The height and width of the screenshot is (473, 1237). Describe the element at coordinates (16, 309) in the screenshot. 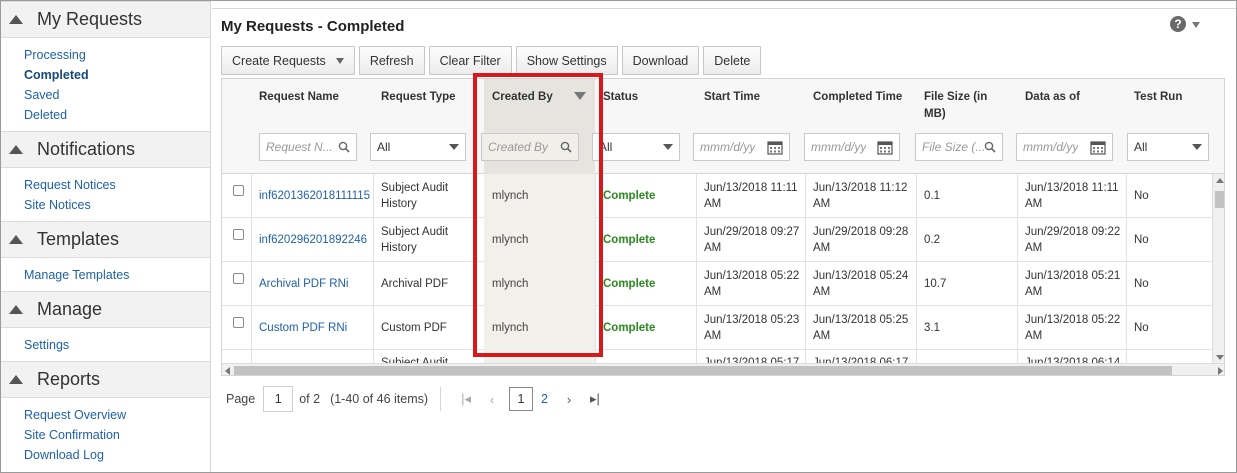

I see `collapse-triangle-icon` at that location.